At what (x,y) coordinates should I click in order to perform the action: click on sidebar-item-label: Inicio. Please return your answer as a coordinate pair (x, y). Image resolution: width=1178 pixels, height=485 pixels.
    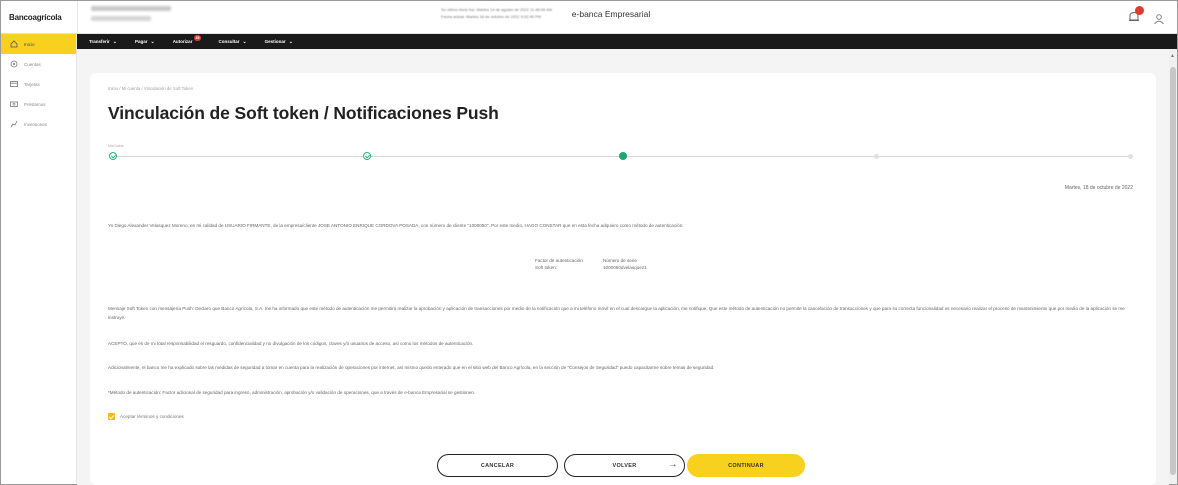
    Looking at the image, I should click on (29, 44).